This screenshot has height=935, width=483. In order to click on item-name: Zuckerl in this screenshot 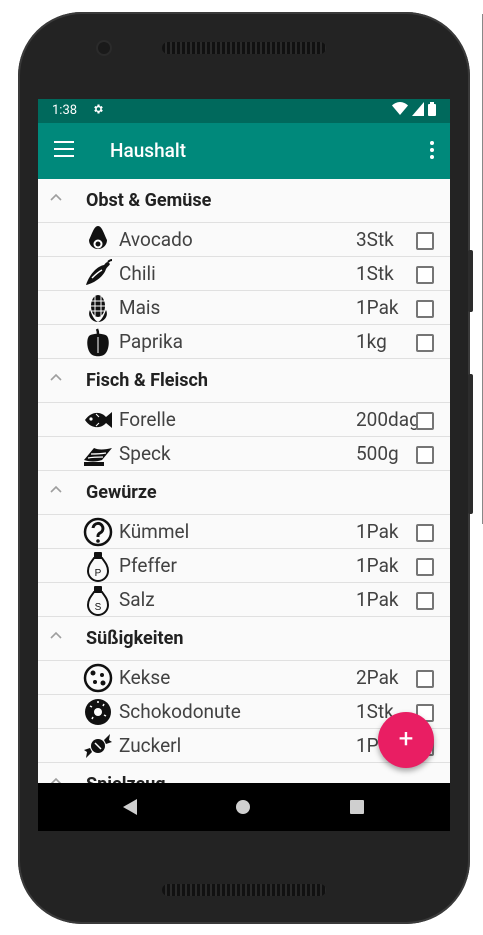, I will do `click(150, 745)`.